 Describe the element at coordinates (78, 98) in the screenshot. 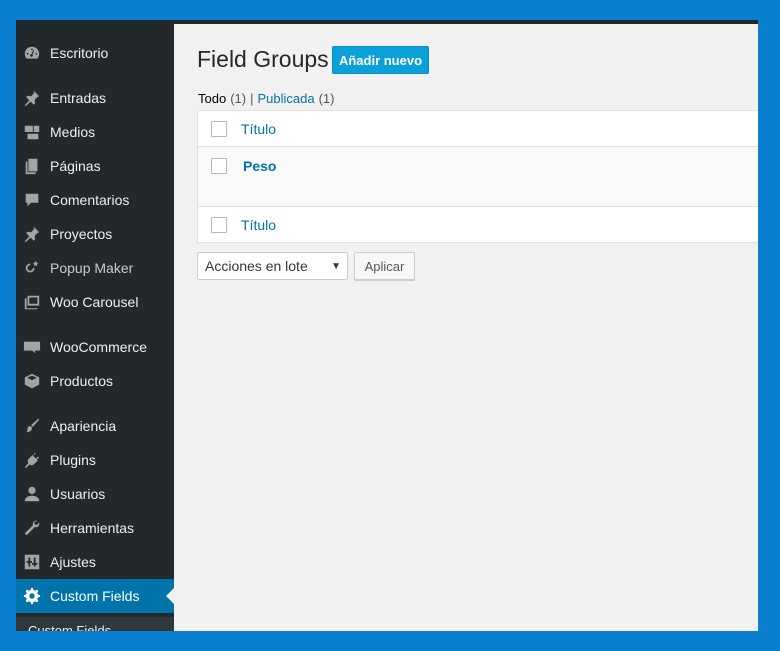

I see `sidebar-item-label: Entradas` at that location.